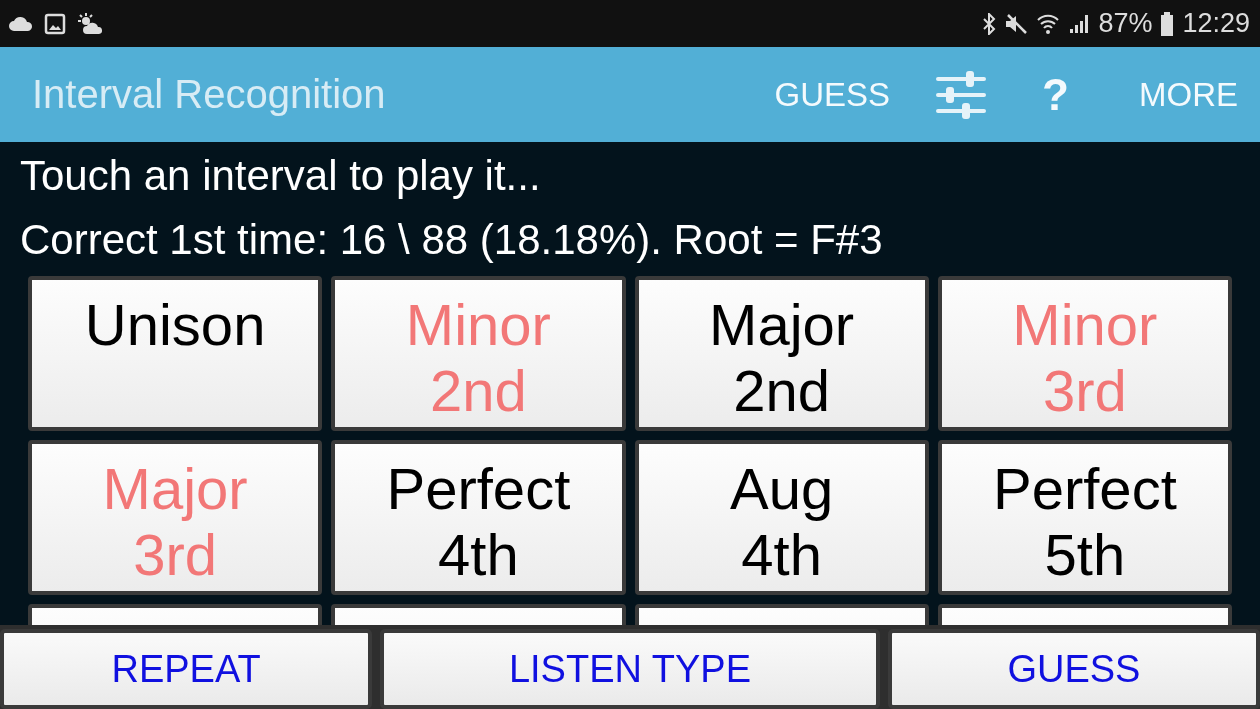 This screenshot has width=1260, height=709. Describe the element at coordinates (1084, 517) in the screenshot. I see `interval-button: Perfect 5th` at that location.